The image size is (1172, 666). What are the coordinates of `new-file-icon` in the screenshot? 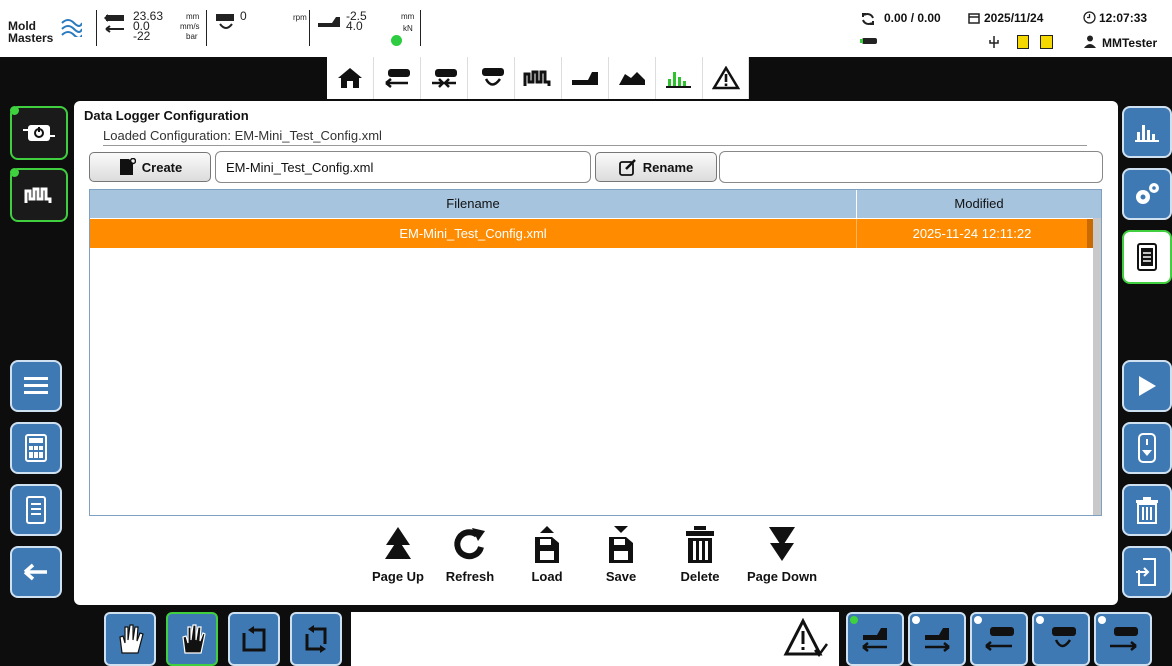 It's located at (127, 166).